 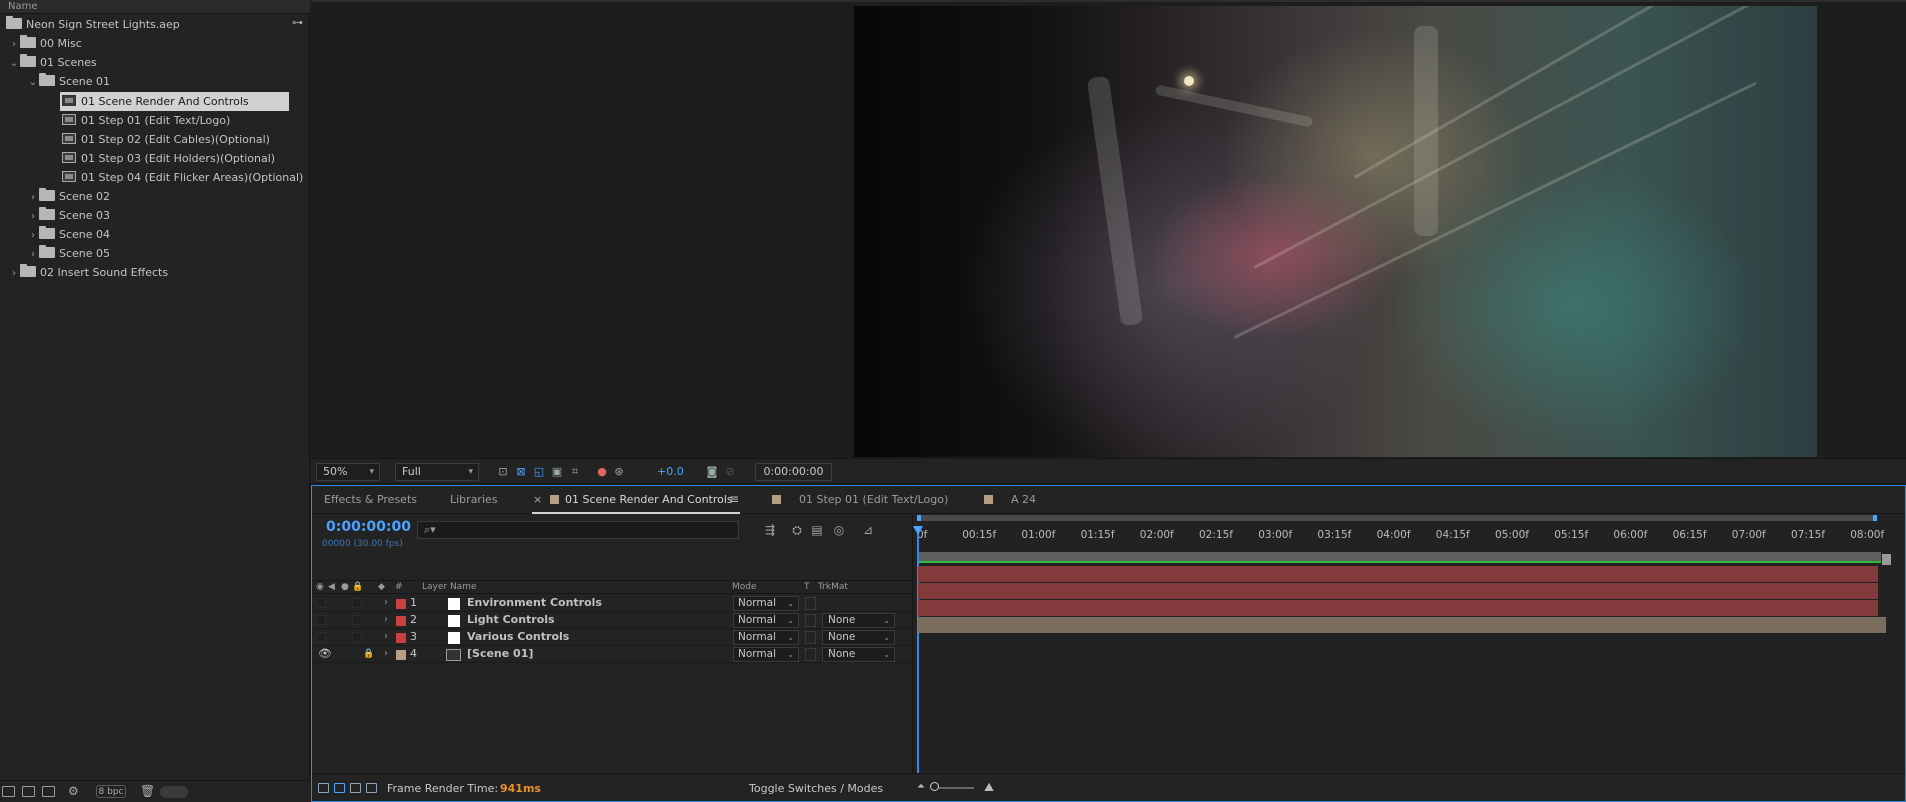 What do you see at coordinates (1397, 518) in the screenshot?
I see `work-area-bar` at bounding box center [1397, 518].